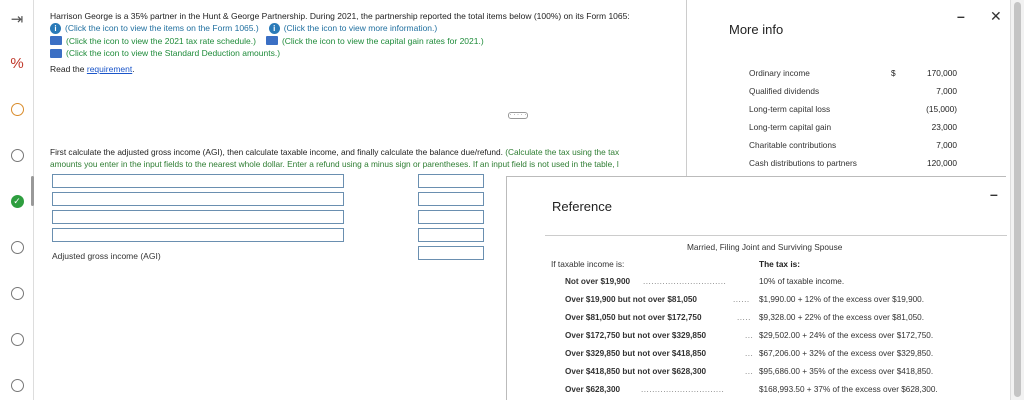 The height and width of the screenshot is (400, 1024). Describe the element at coordinates (853, 113) in the screenshot. I see `table-row: Long-term capital loss (15,000)` at that location.